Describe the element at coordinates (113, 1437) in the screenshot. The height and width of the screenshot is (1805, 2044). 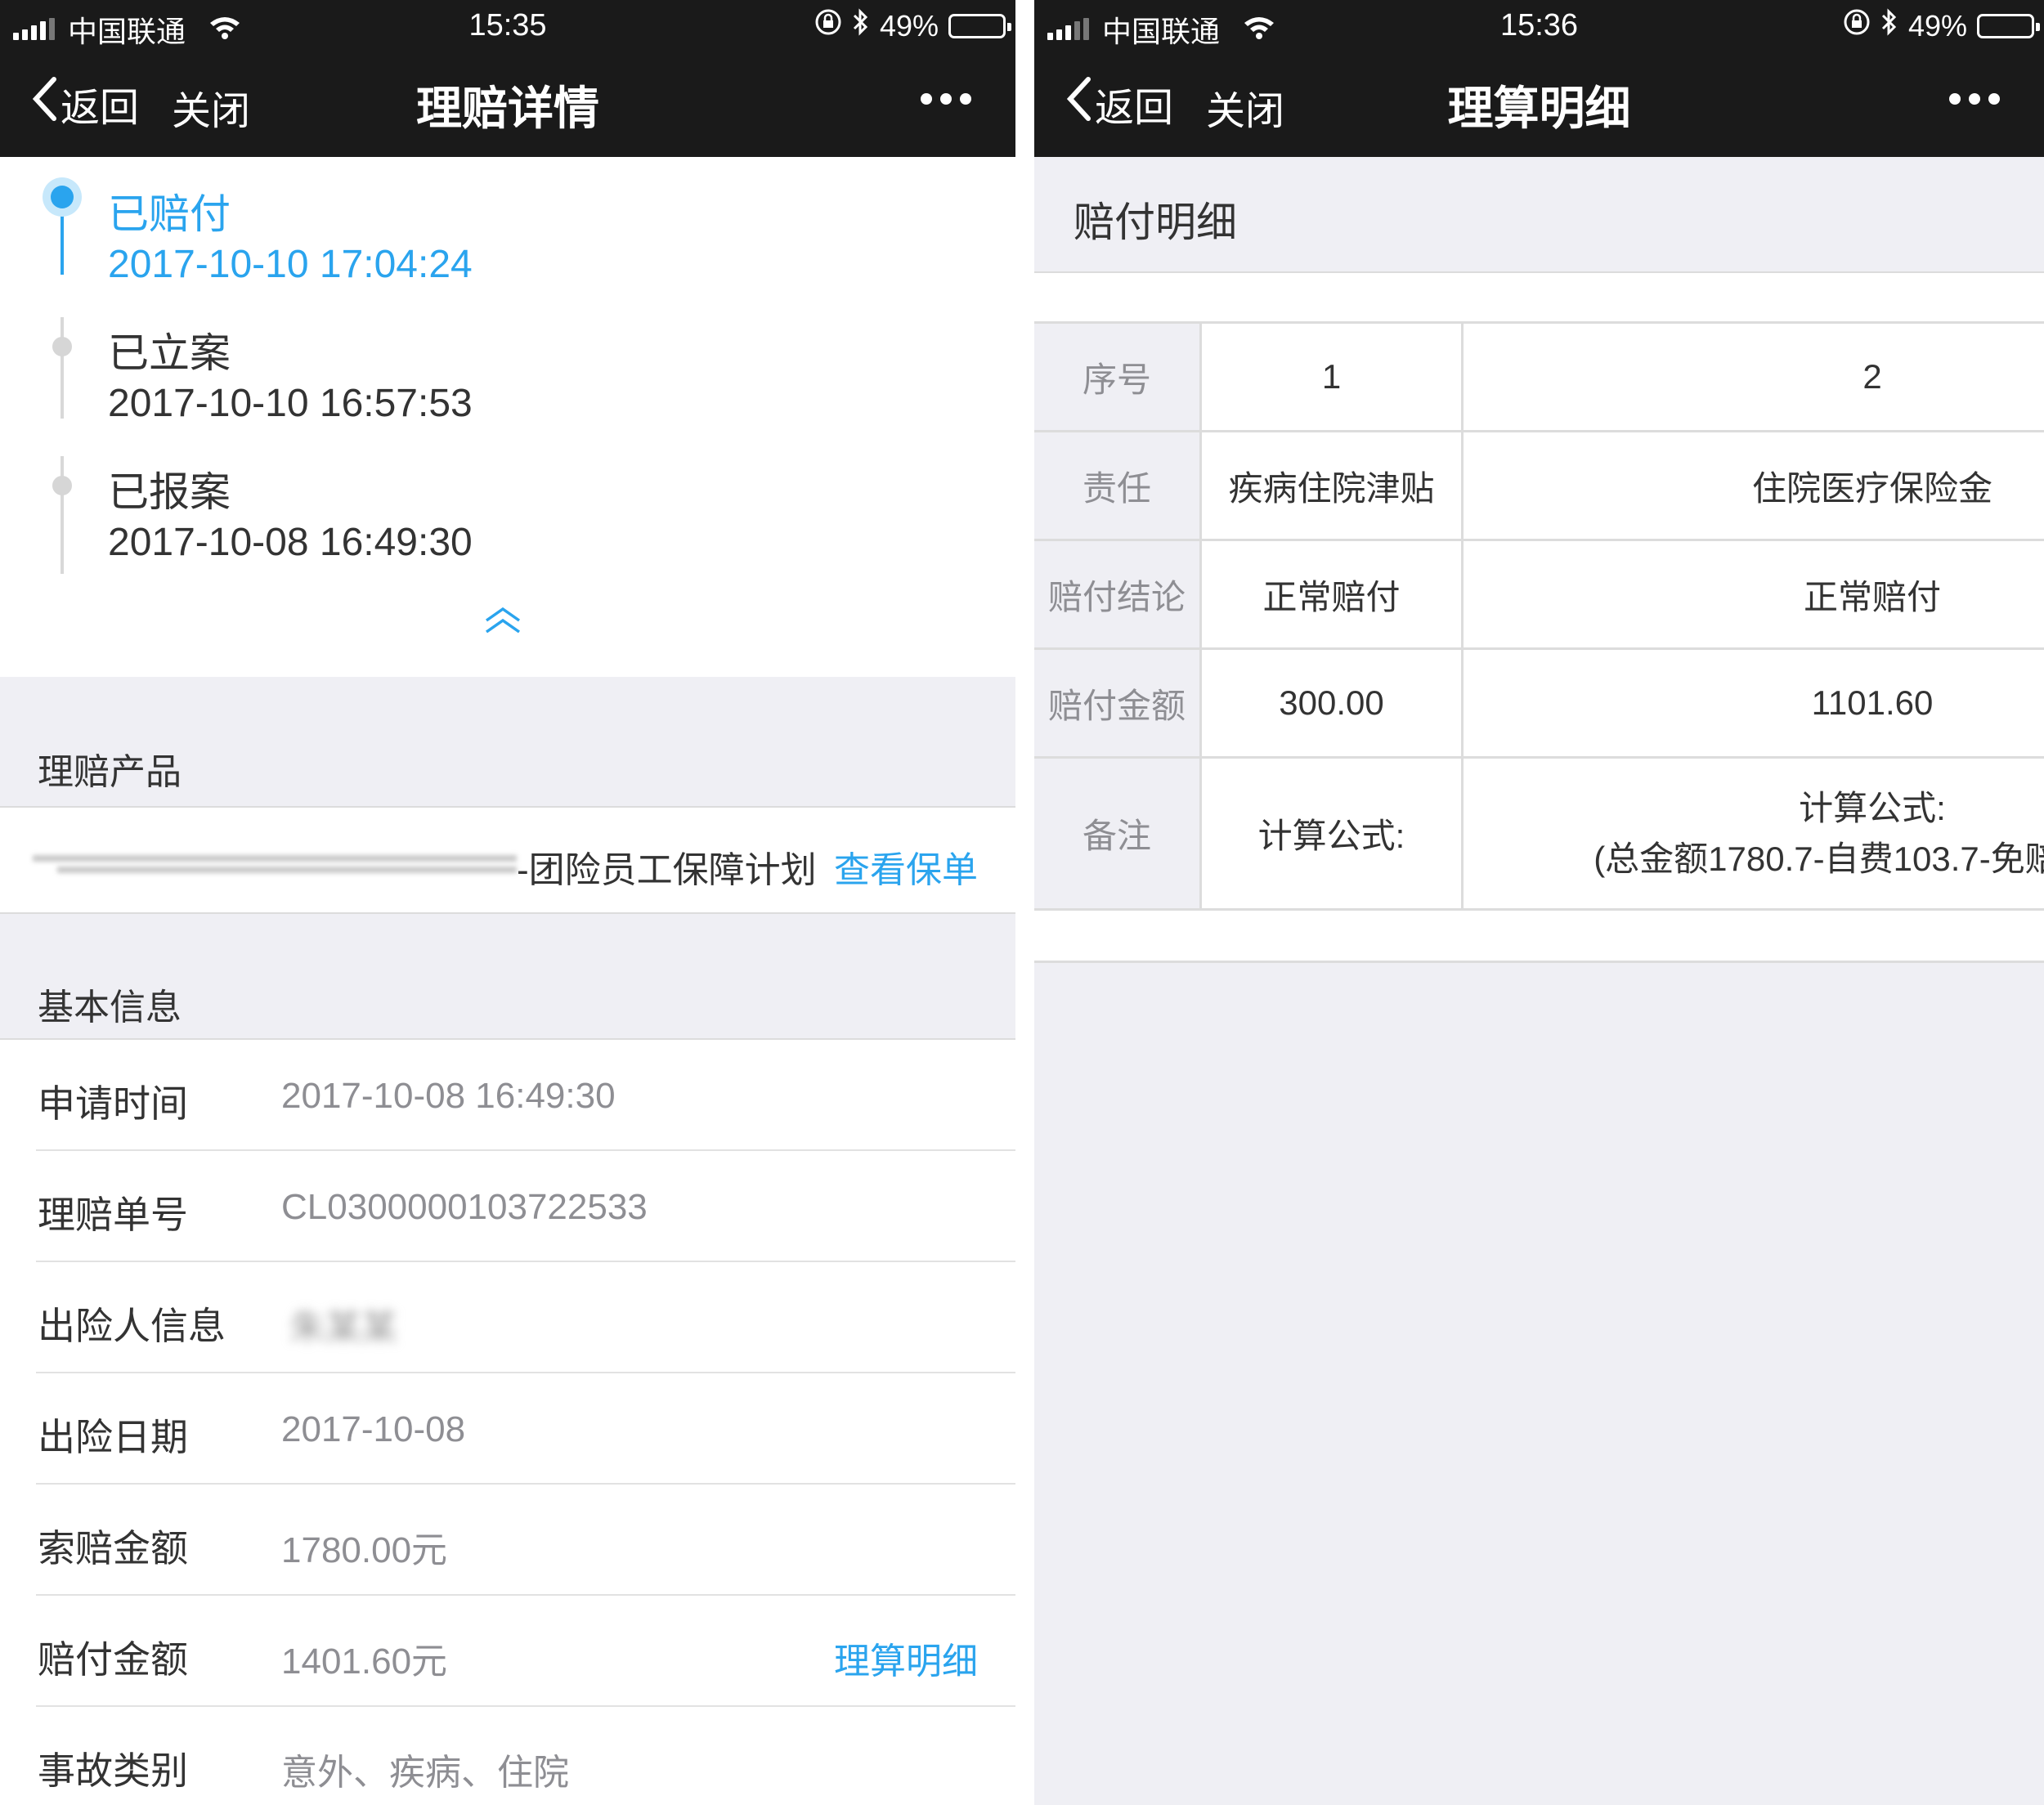
I see `info-label: 出险日期` at that location.